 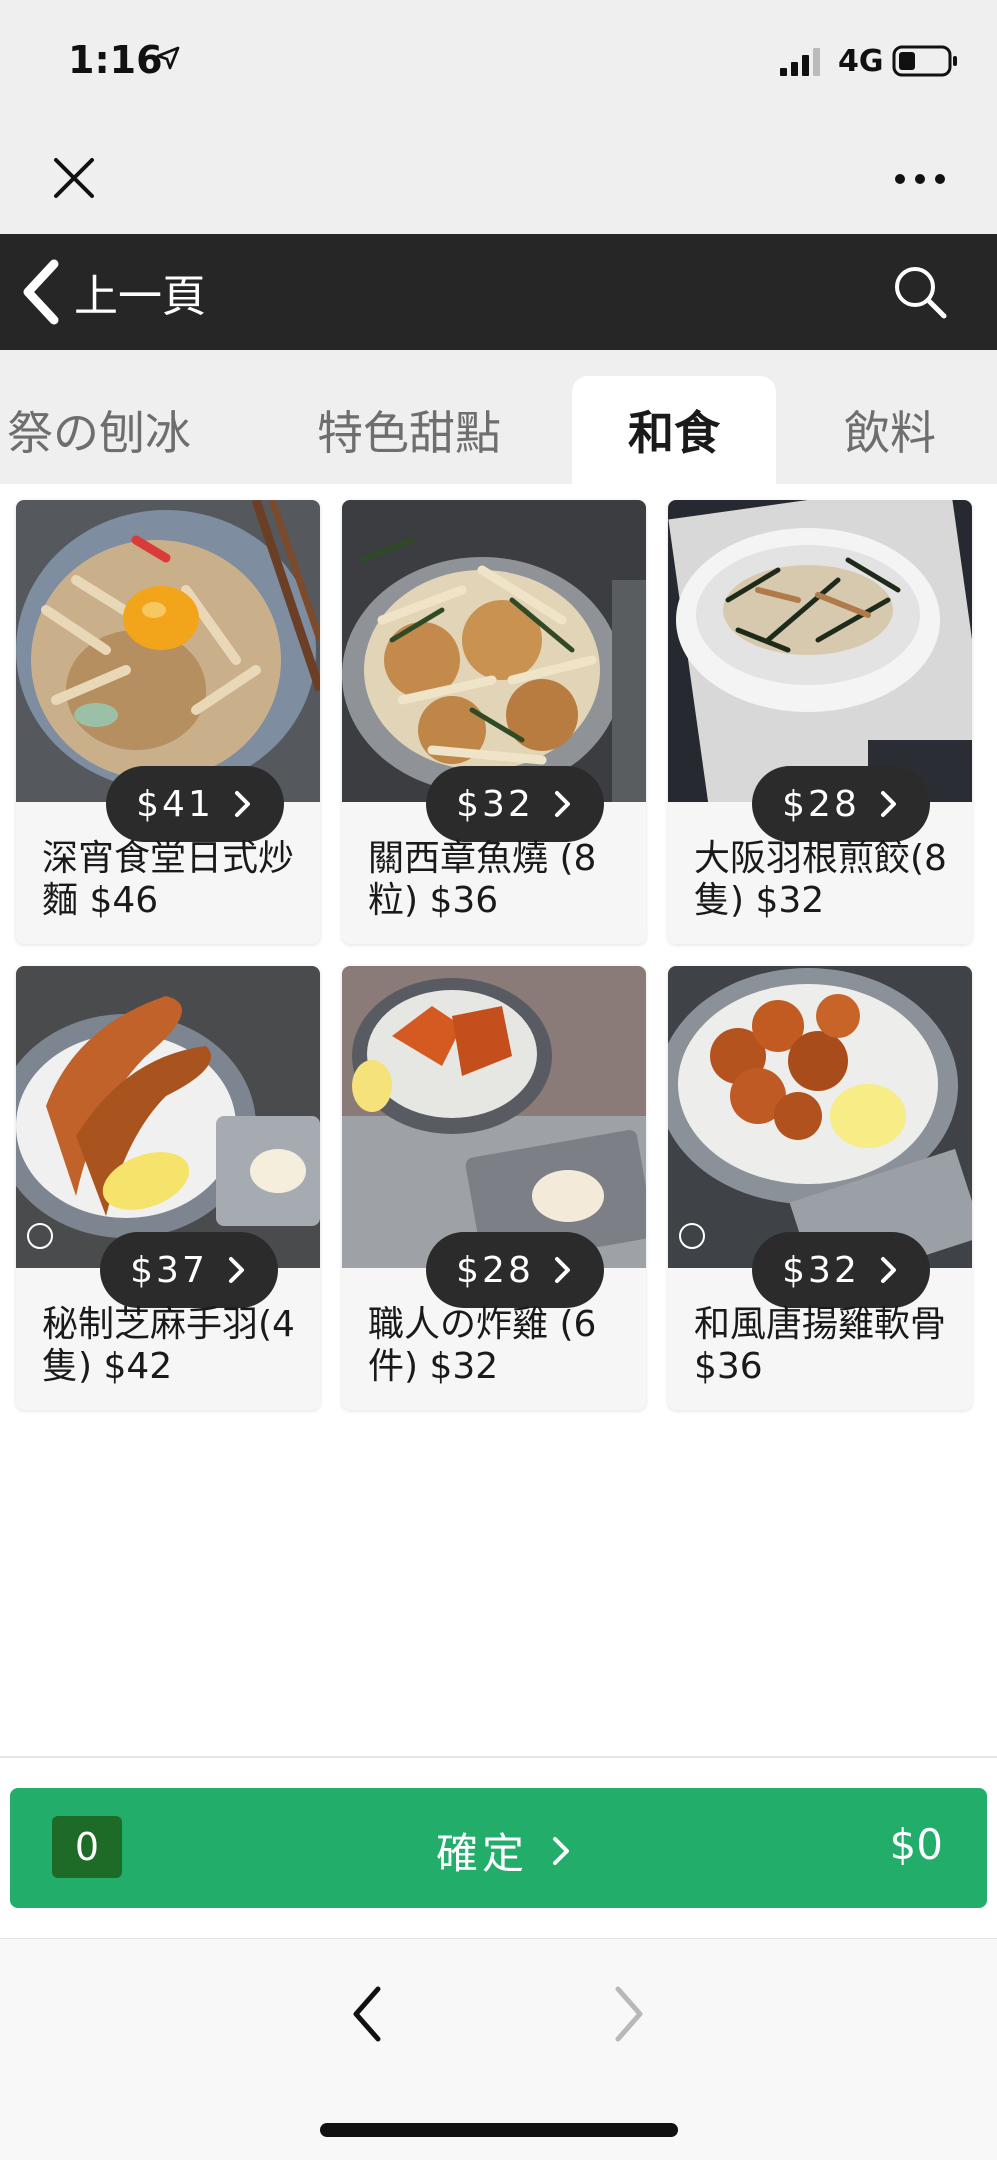 What do you see at coordinates (168, 651) in the screenshot?
I see `product-image-yakisoba` at bounding box center [168, 651].